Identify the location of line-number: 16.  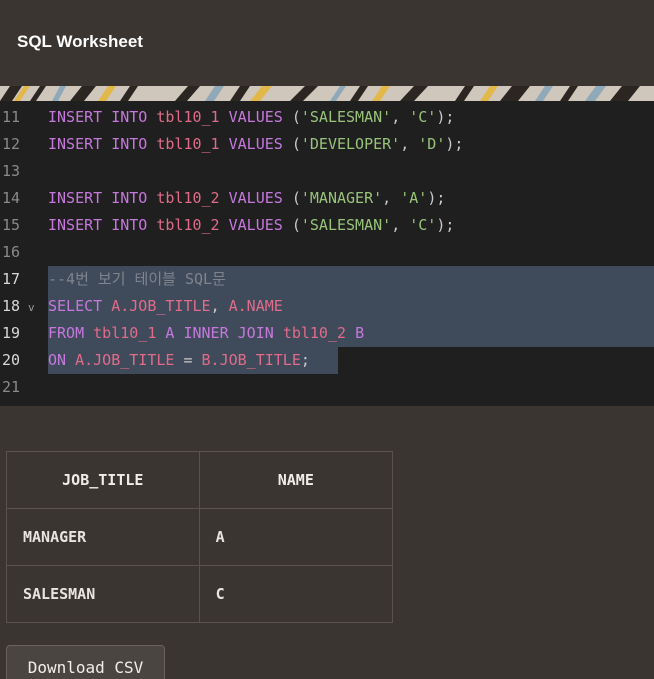
(11, 252).